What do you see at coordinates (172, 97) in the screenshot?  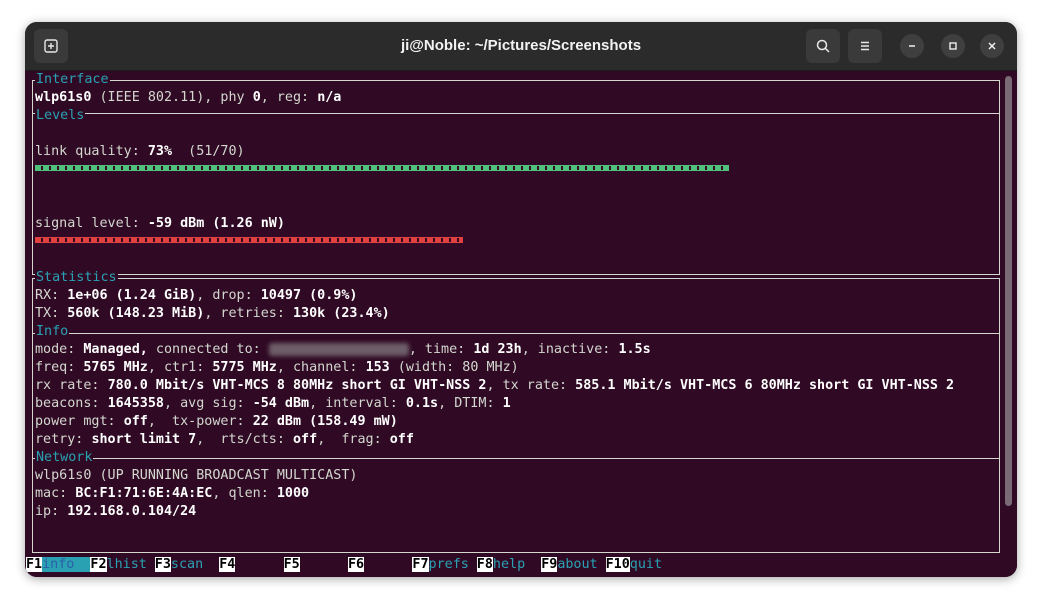 I see `interface-standard: (IEEE 802.11), phy` at bounding box center [172, 97].